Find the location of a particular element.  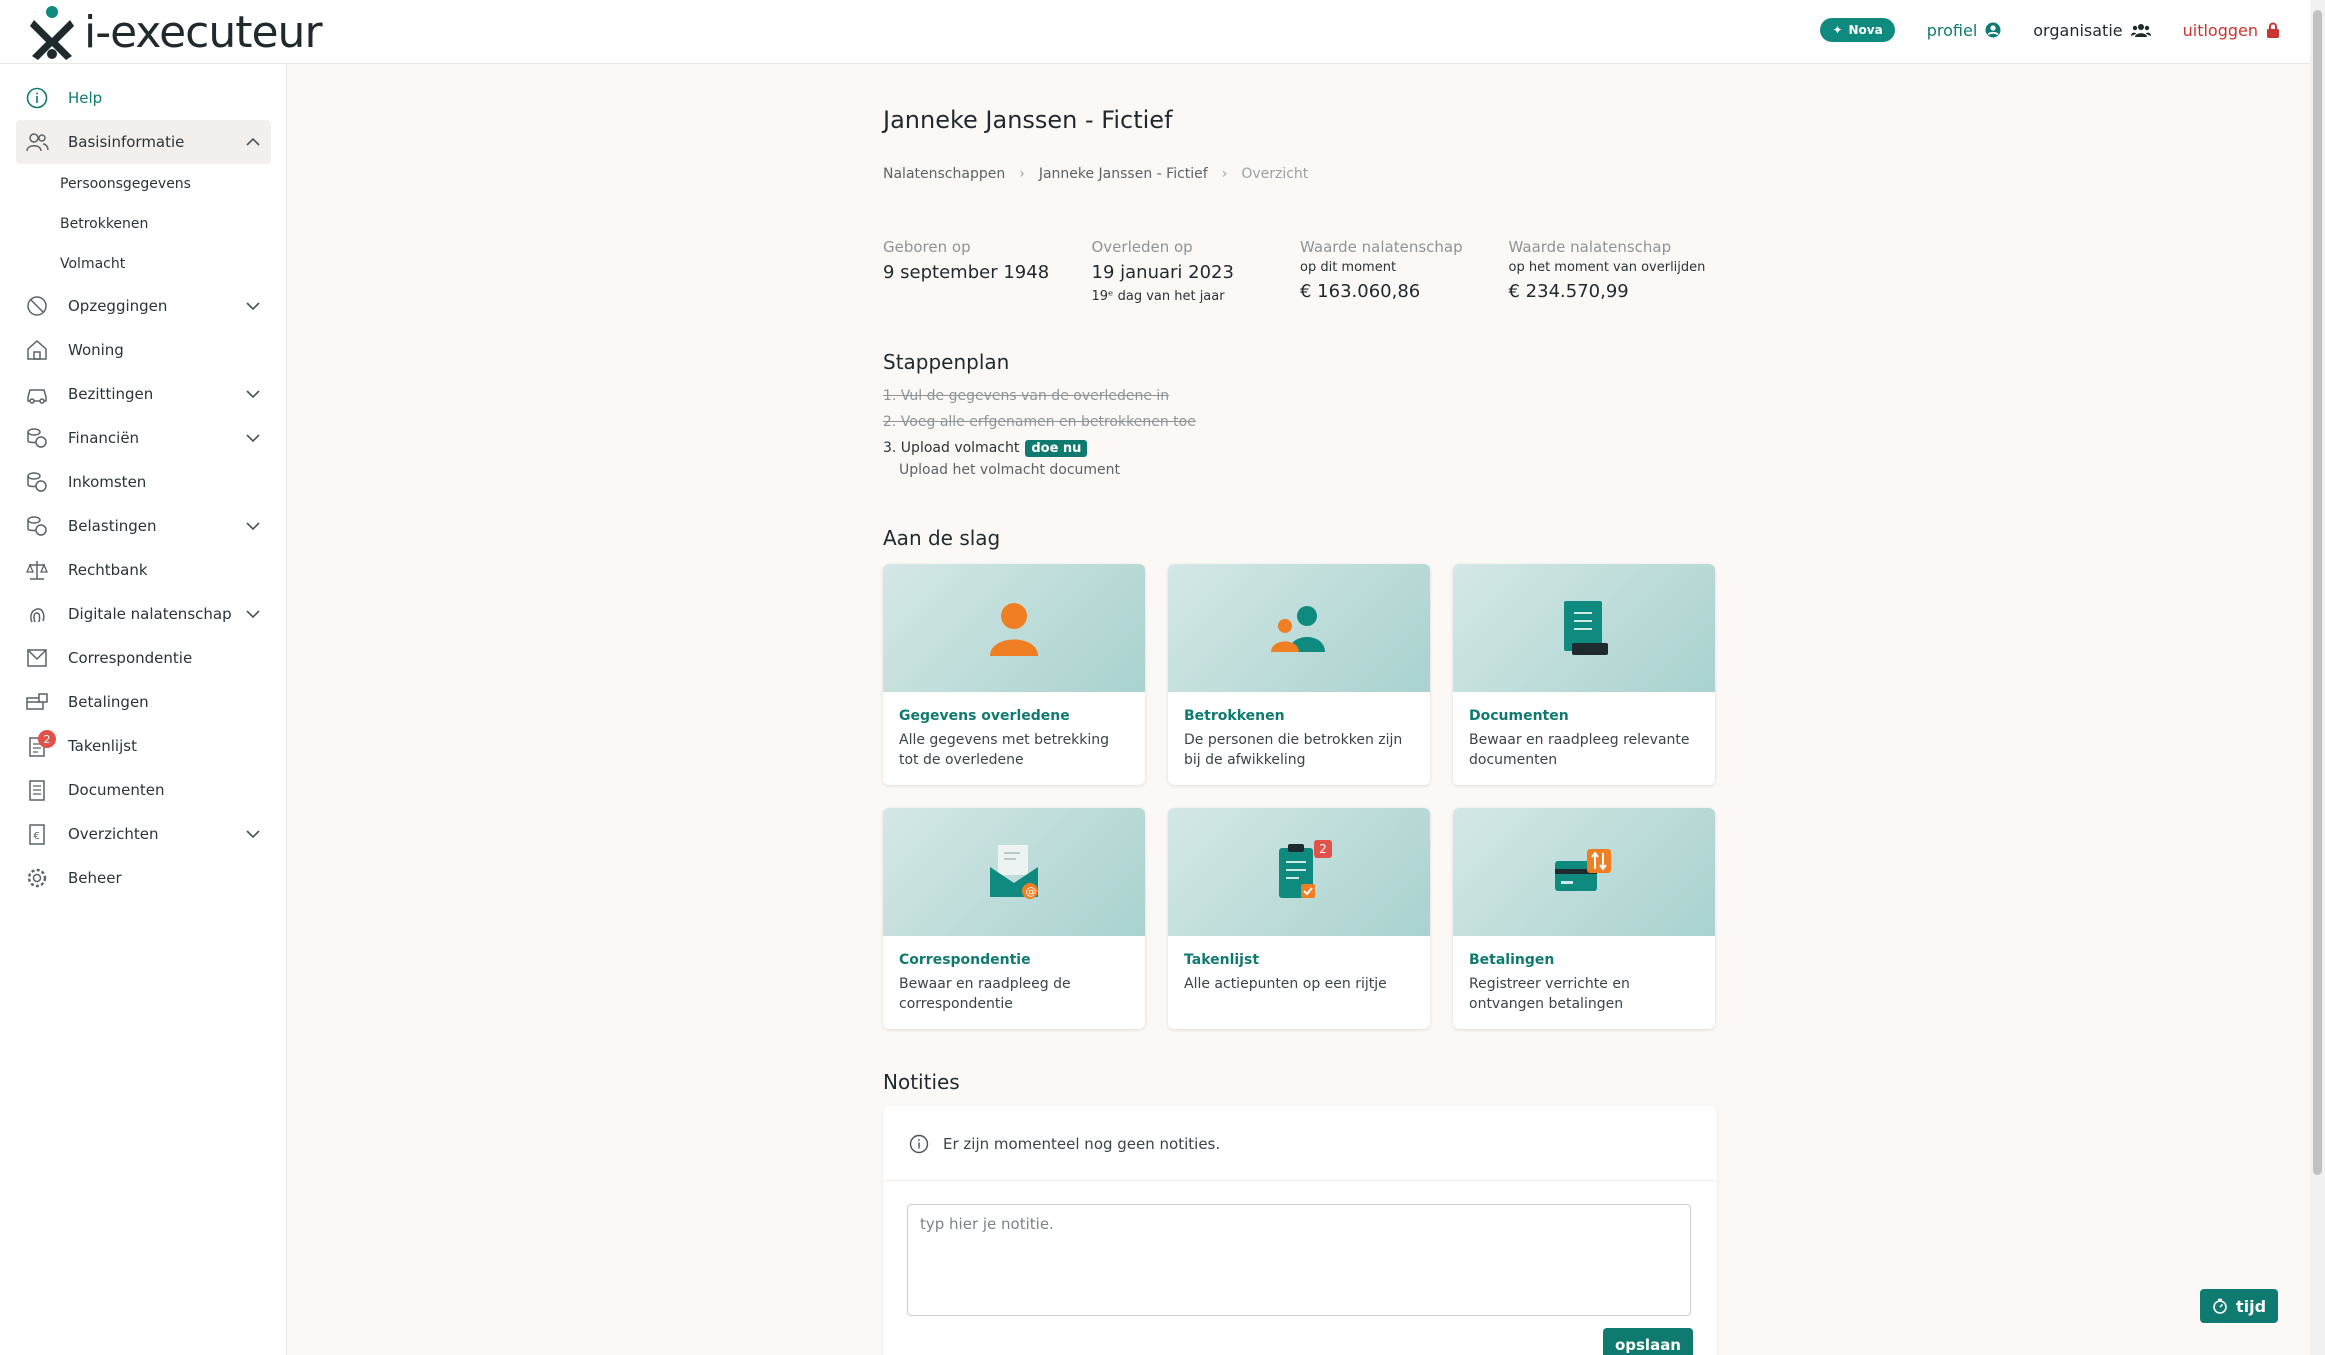

user-circle-icon is located at coordinates (1993, 30).